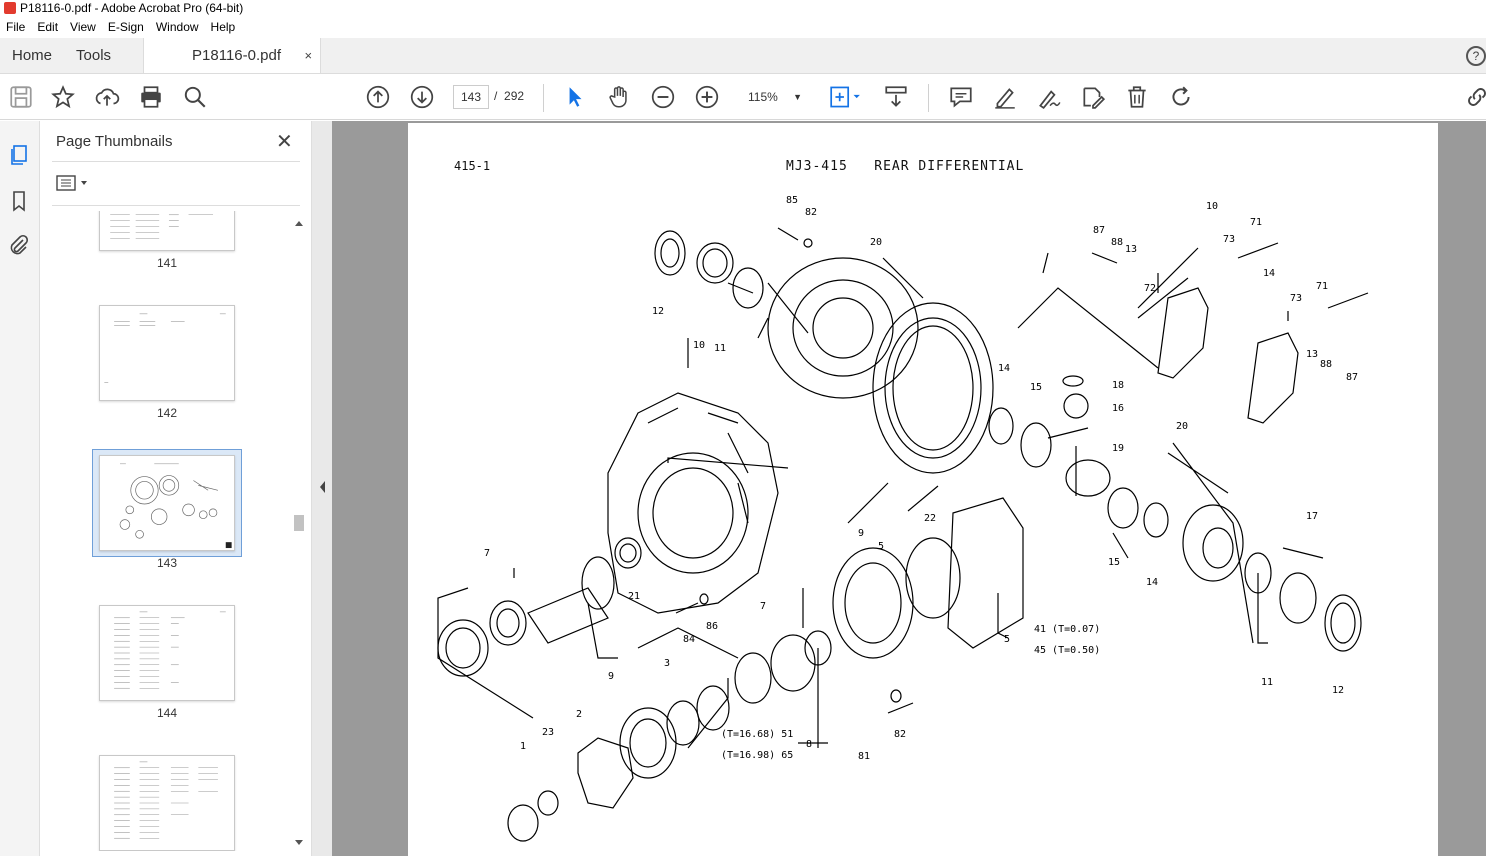 Image resolution: width=1486 pixels, height=861 pixels. Describe the element at coordinates (32, 55) in the screenshot. I see `tab-home: Home` at that location.